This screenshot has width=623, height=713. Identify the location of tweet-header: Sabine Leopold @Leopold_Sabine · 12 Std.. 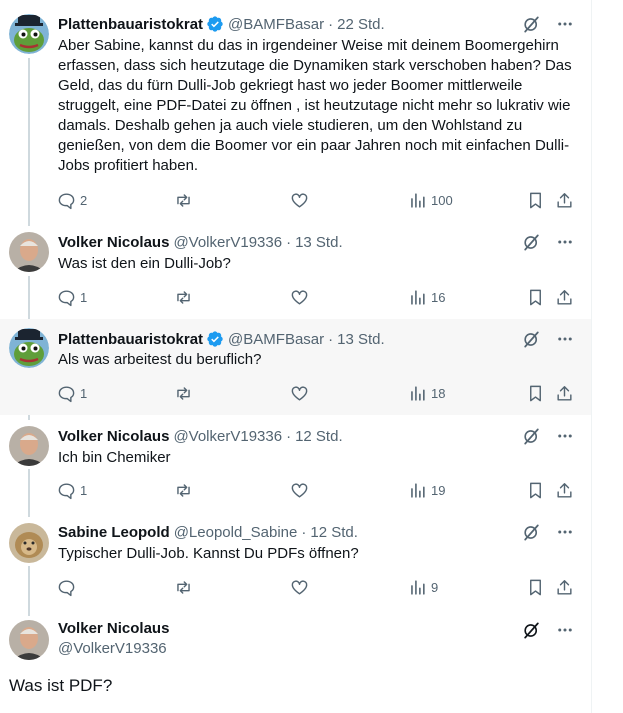
(208, 532).